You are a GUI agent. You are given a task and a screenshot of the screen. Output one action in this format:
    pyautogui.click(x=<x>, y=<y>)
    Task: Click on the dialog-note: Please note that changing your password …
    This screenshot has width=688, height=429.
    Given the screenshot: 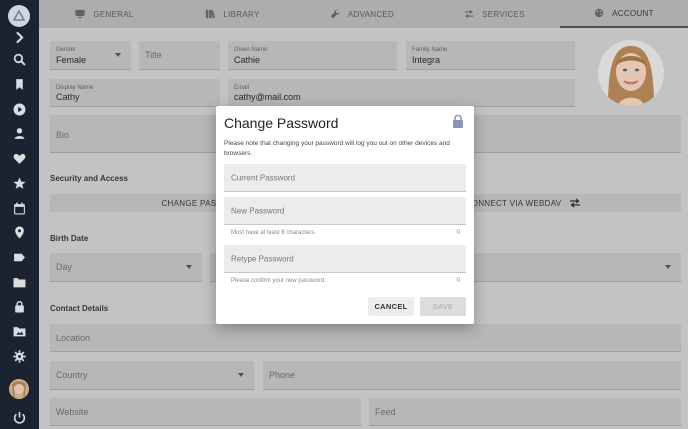 What is the action you would take?
    pyautogui.click(x=337, y=148)
    